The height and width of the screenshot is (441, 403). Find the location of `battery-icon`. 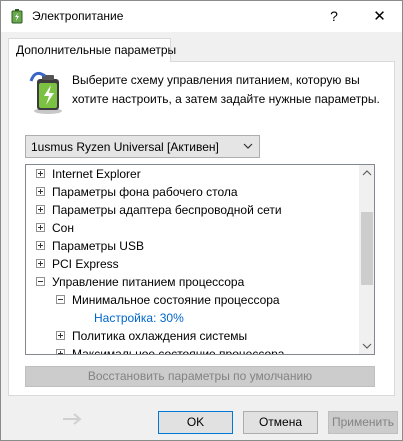

battery-icon is located at coordinates (17, 16).